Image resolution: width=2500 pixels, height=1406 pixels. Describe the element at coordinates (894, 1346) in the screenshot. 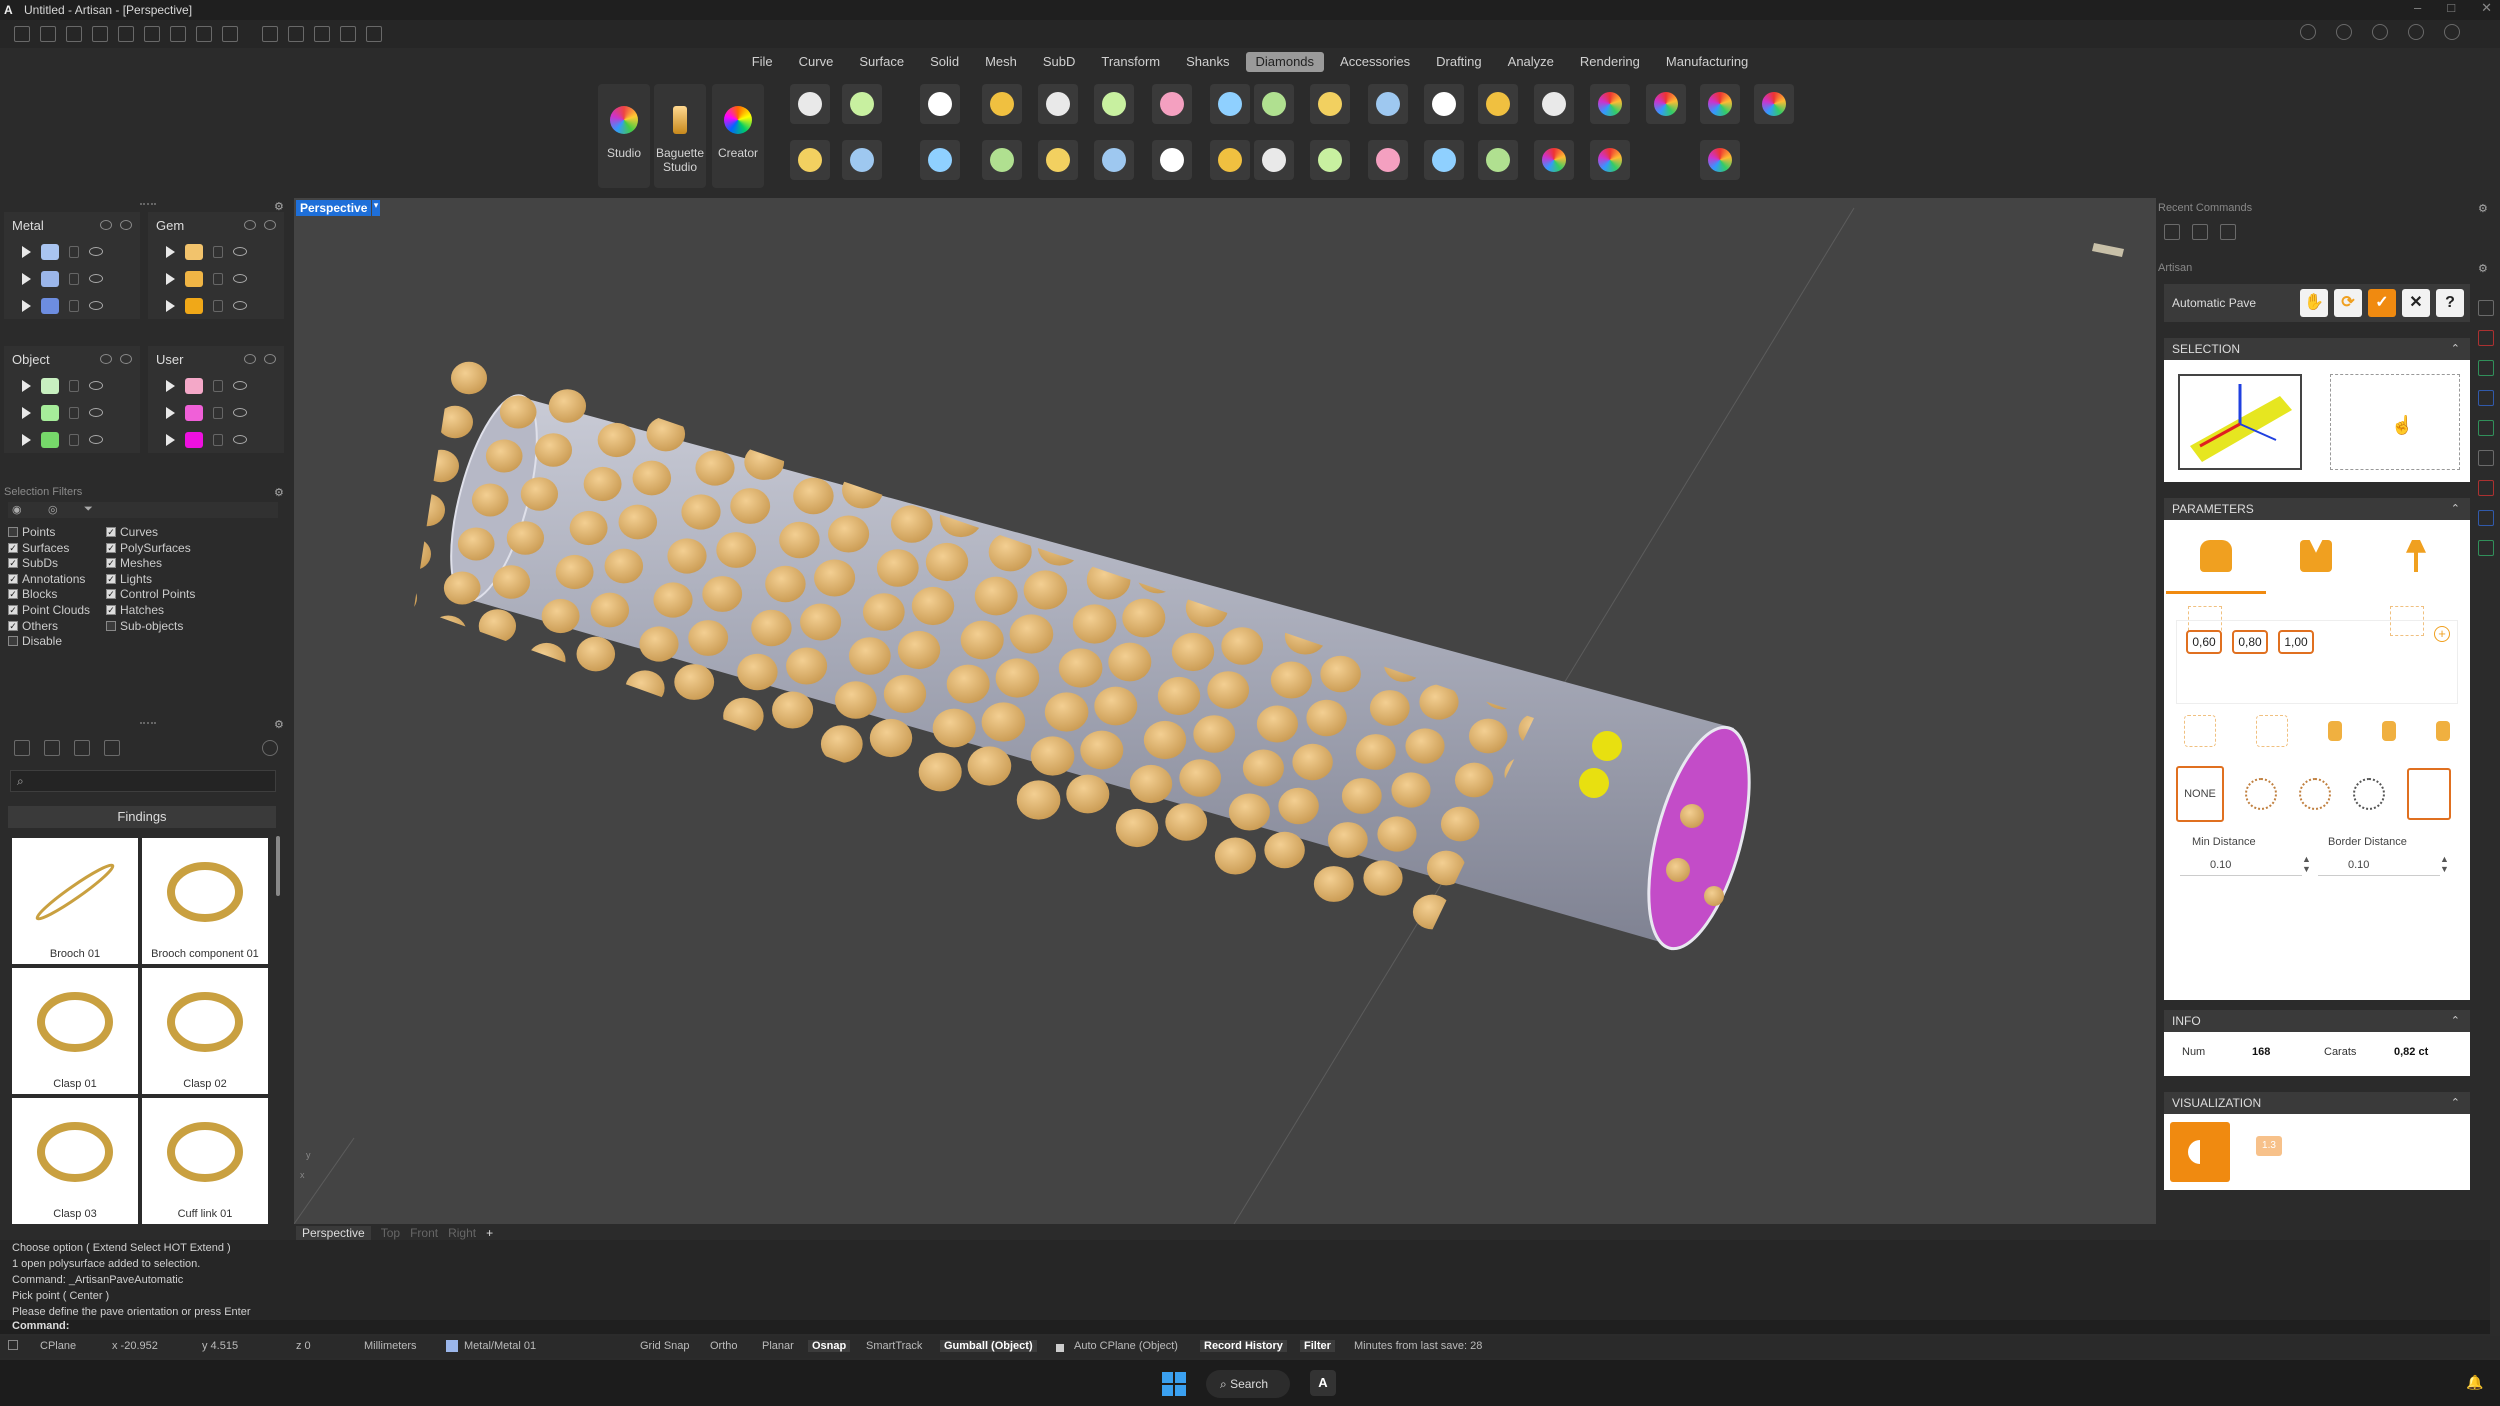

I see `smarttrack-toggle: SmartTrack` at that location.